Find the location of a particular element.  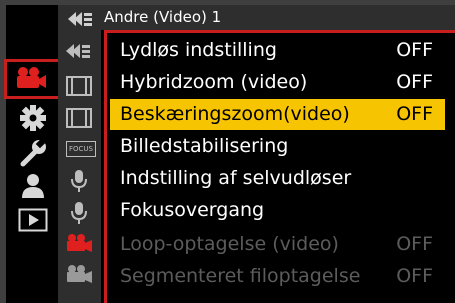

menu-item-hybridzoom: Hybridzoom (video) OFF is located at coordinates (277, 82).